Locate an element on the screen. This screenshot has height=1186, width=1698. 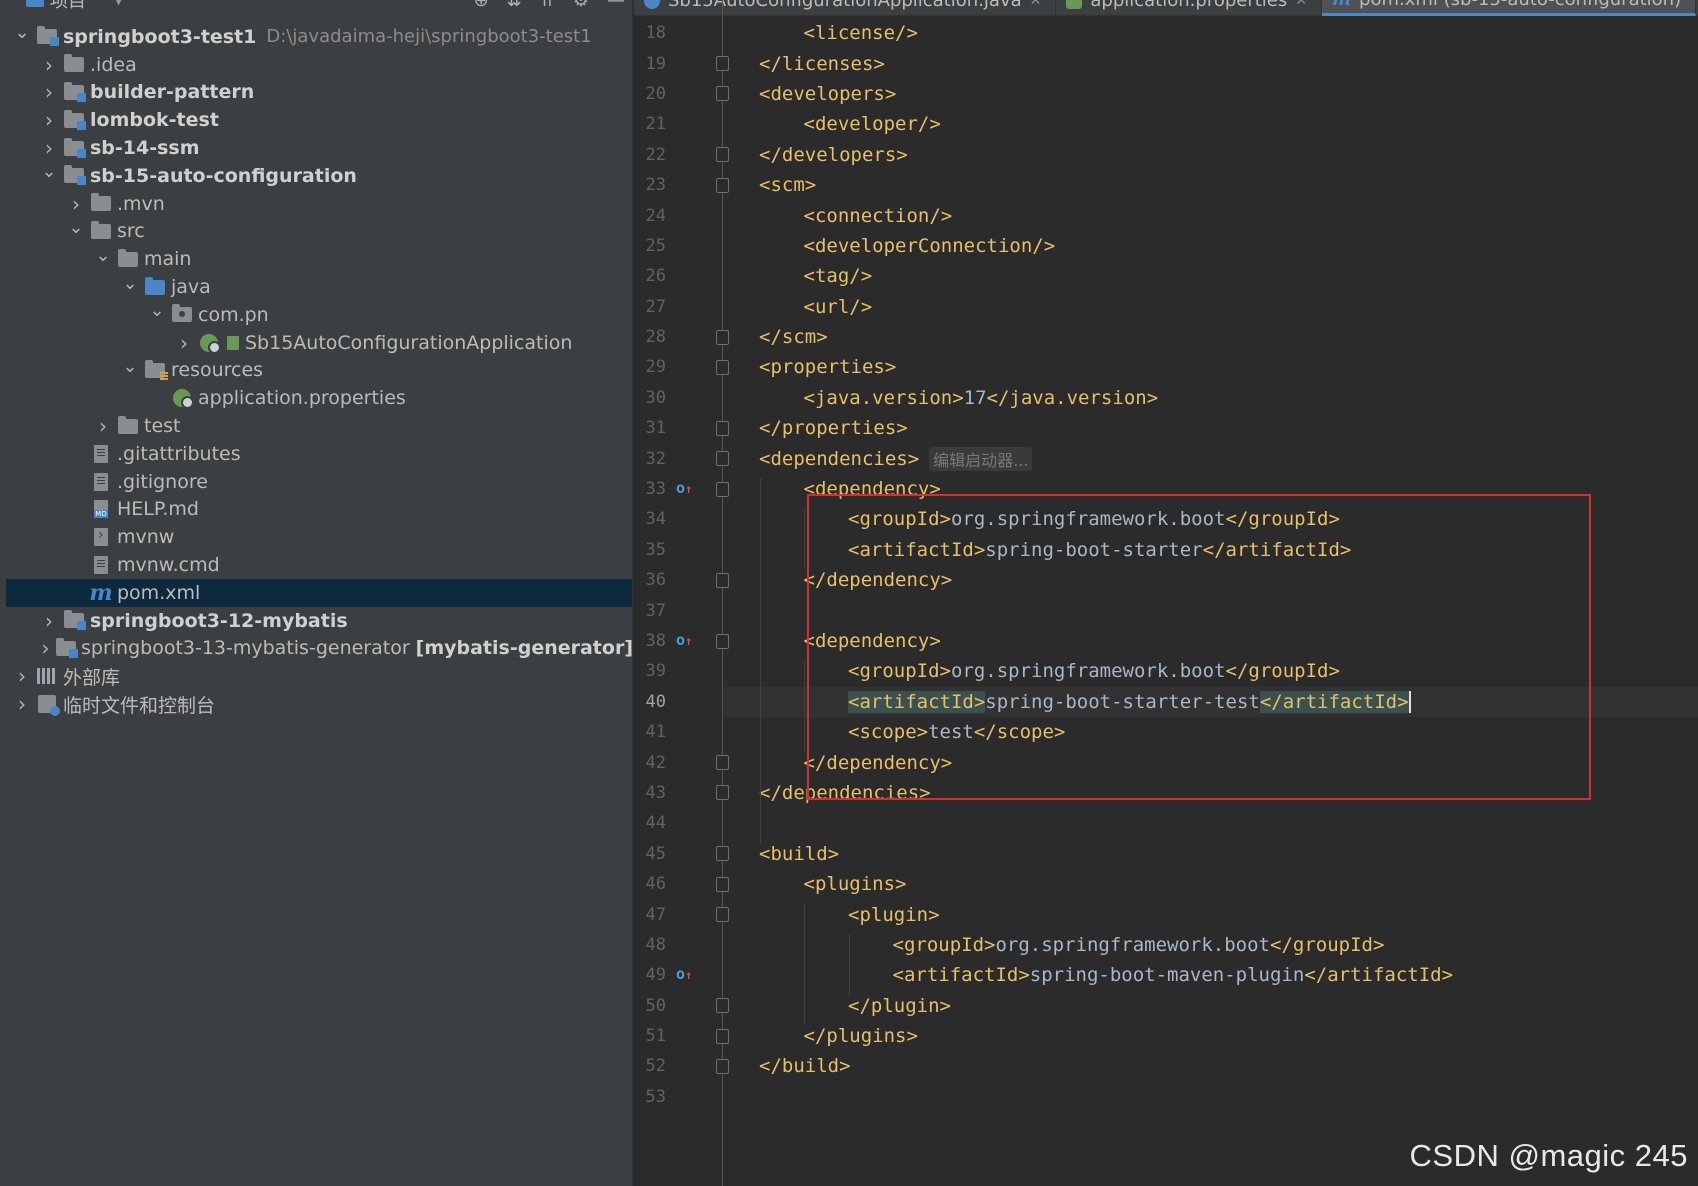
tree-item: ⌄ main is located at coordinates (316, 259).